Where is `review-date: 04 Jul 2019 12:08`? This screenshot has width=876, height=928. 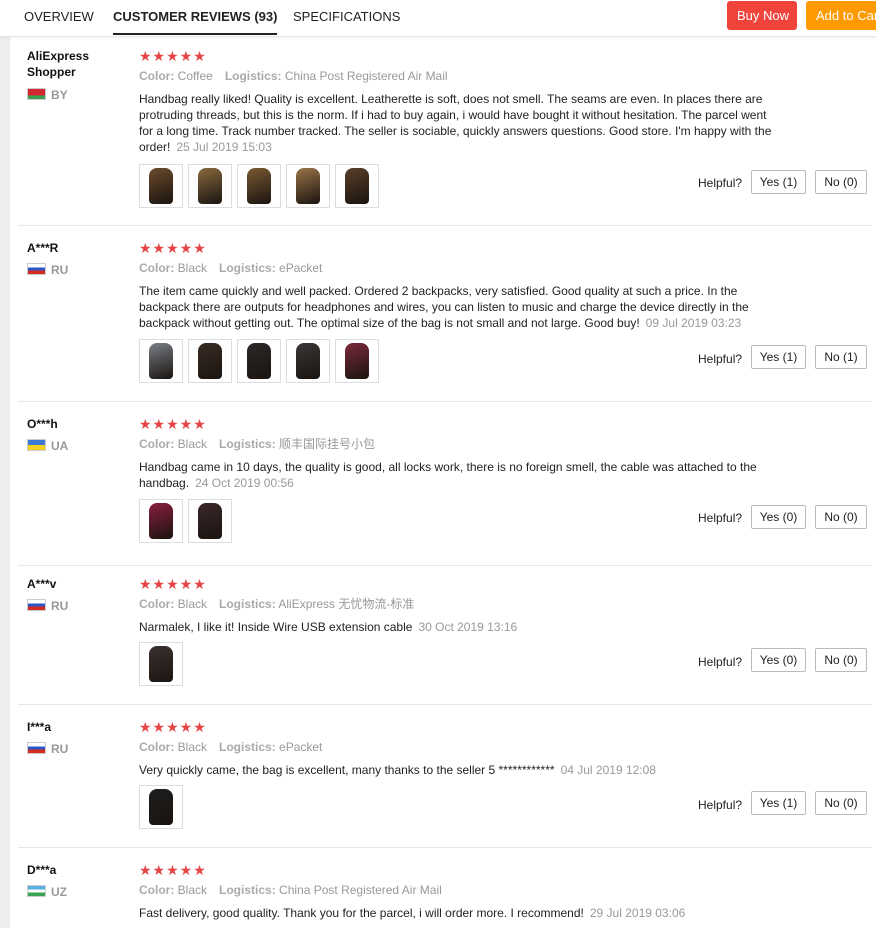
review-date: 04 Jul 2019 12:08 is located at coordinates (608, 770).